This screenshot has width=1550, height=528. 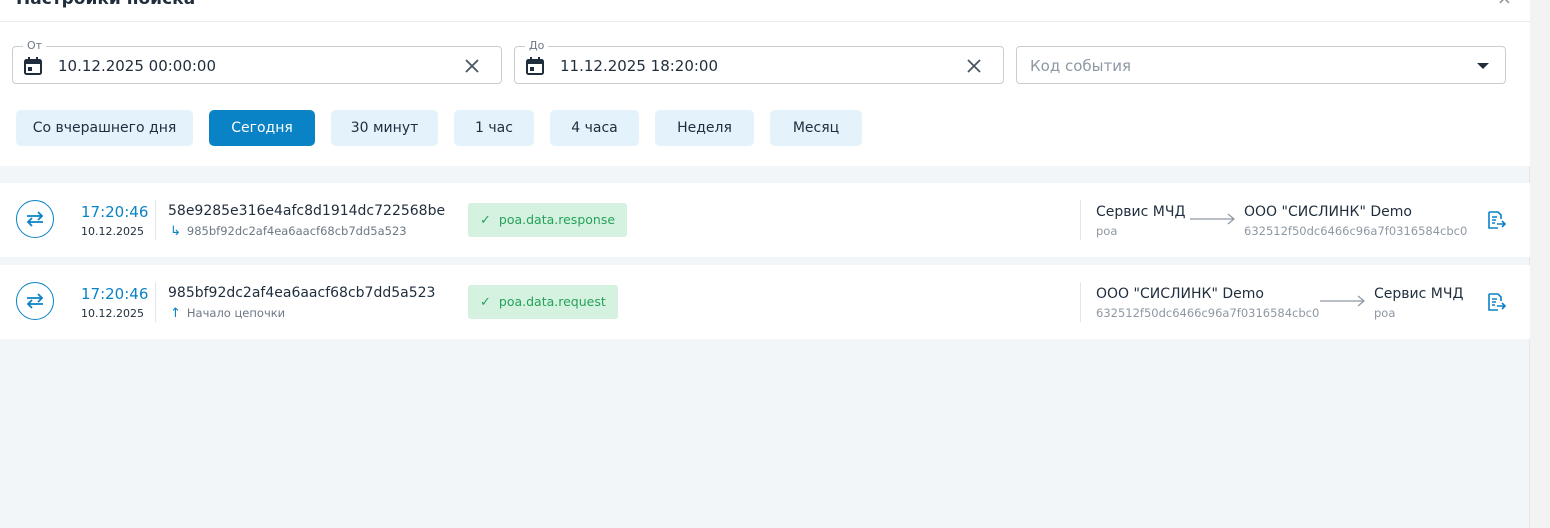 I want to click on sender-id: poa, so click(x=1107, y=231).